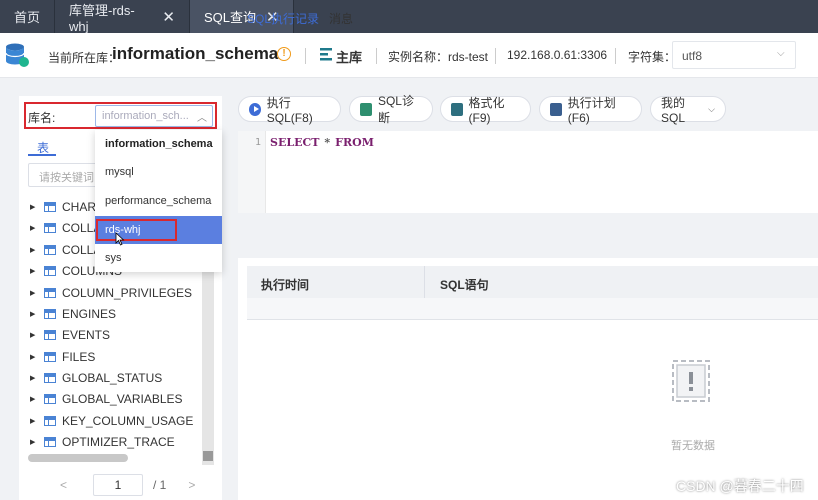  I want to click on empty-text: 暂无数据, so click(693, 446).